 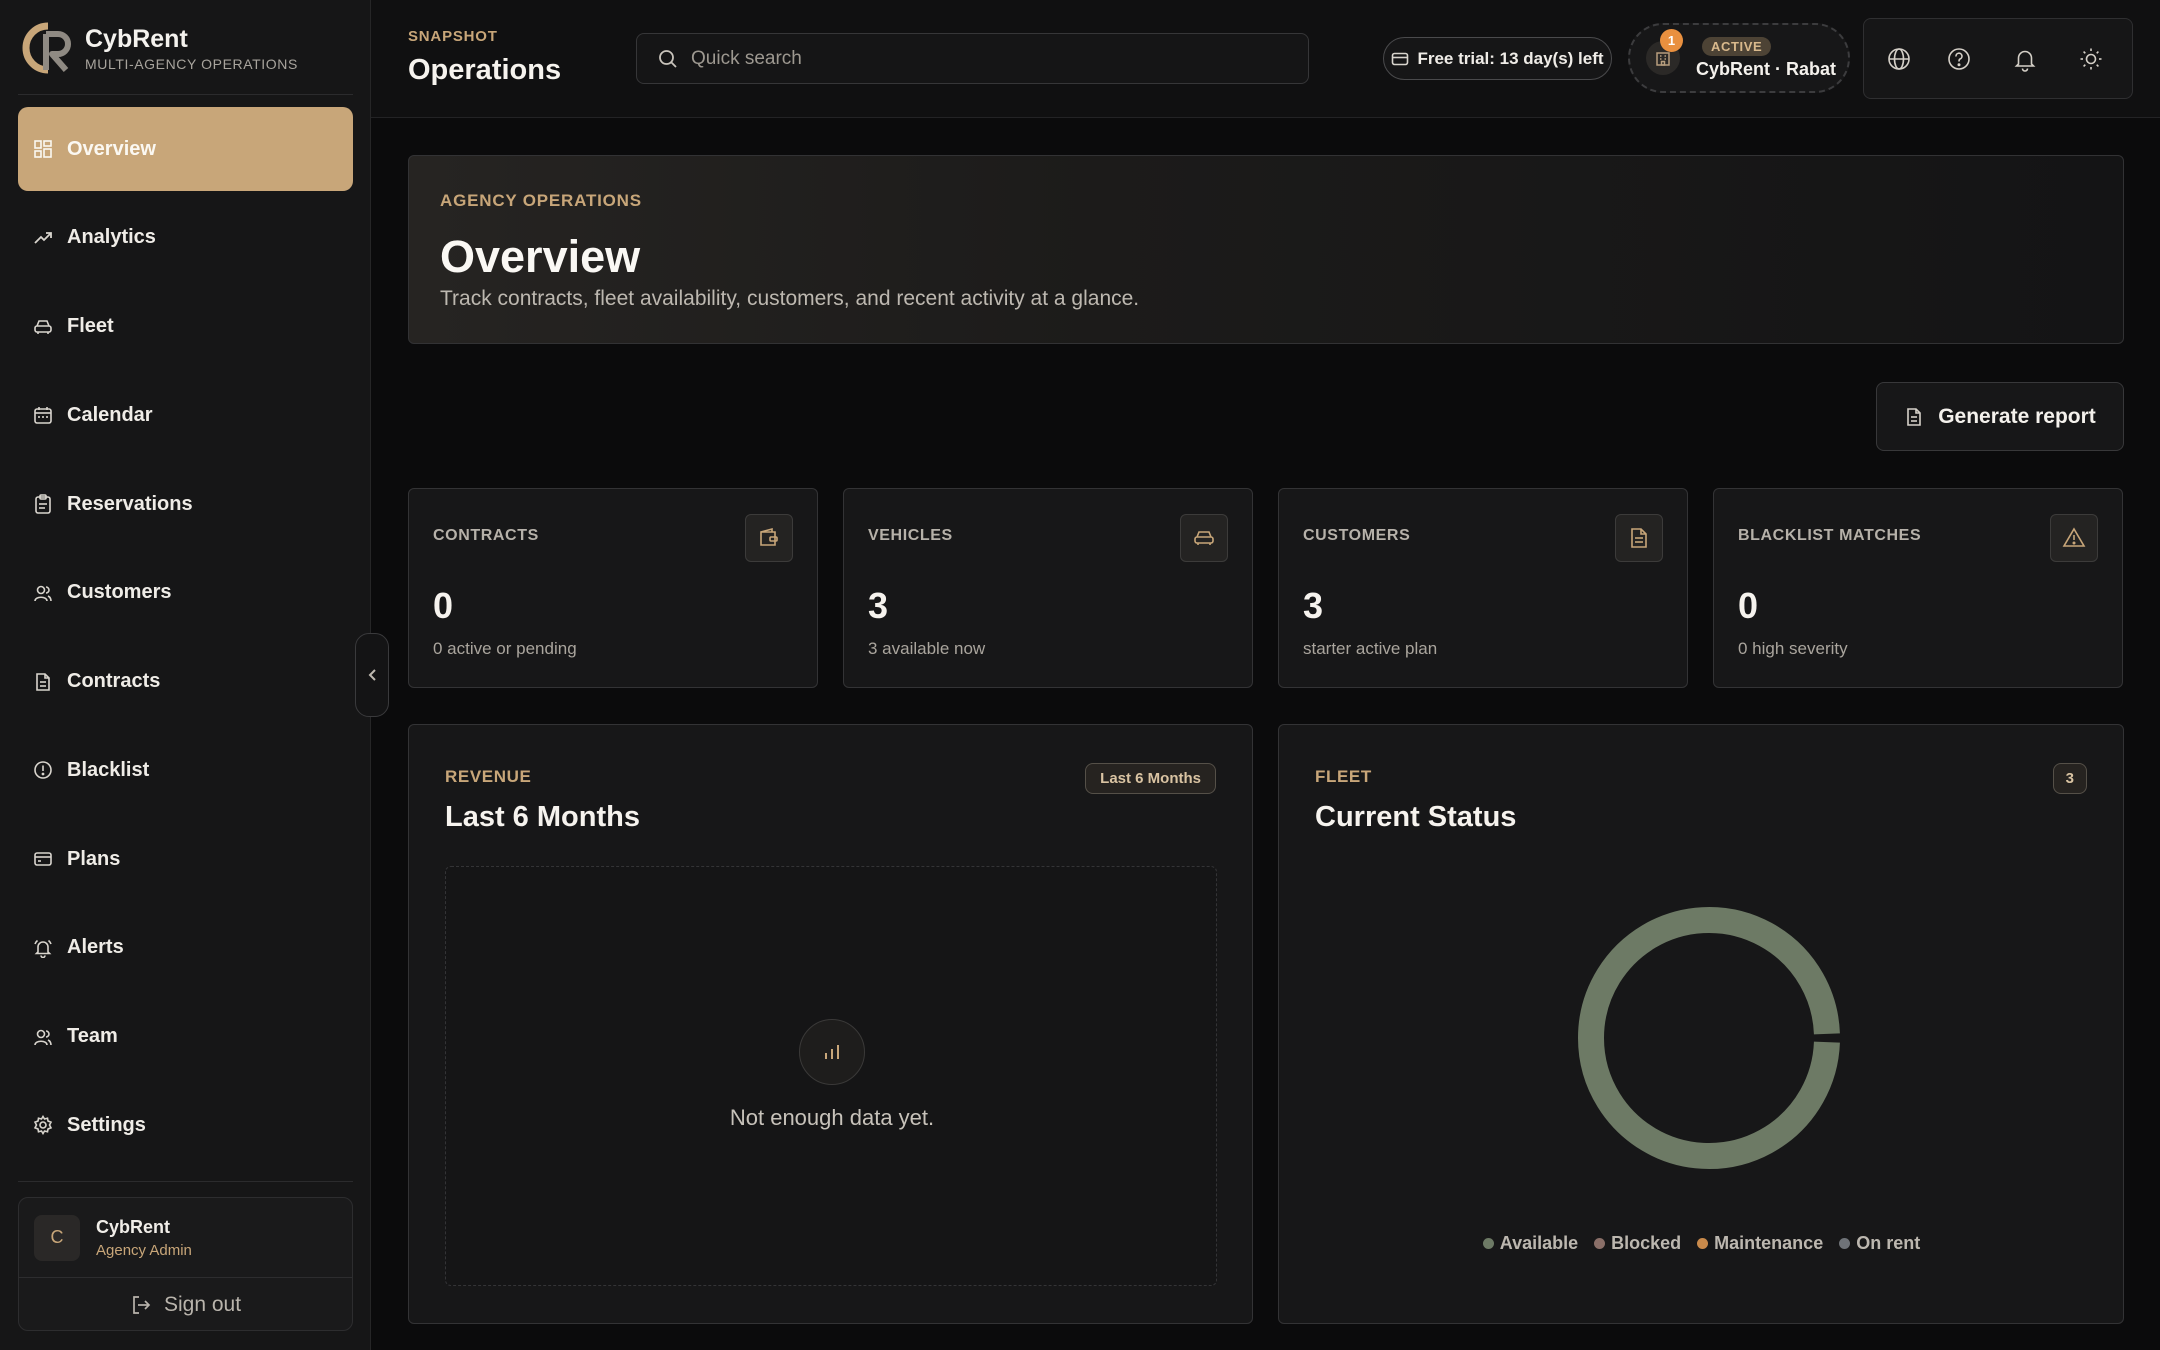 I want to click on legend-item-maintenance: Maintenance, so click(x=1760, y=1243).